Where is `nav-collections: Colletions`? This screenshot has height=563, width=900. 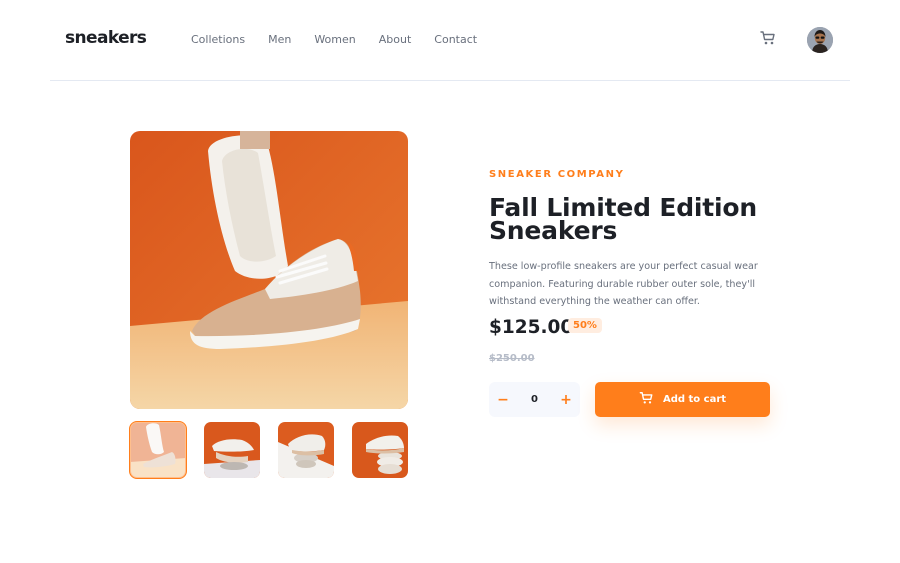
nav-collections: Colletions is located at coordinates (218, 39).